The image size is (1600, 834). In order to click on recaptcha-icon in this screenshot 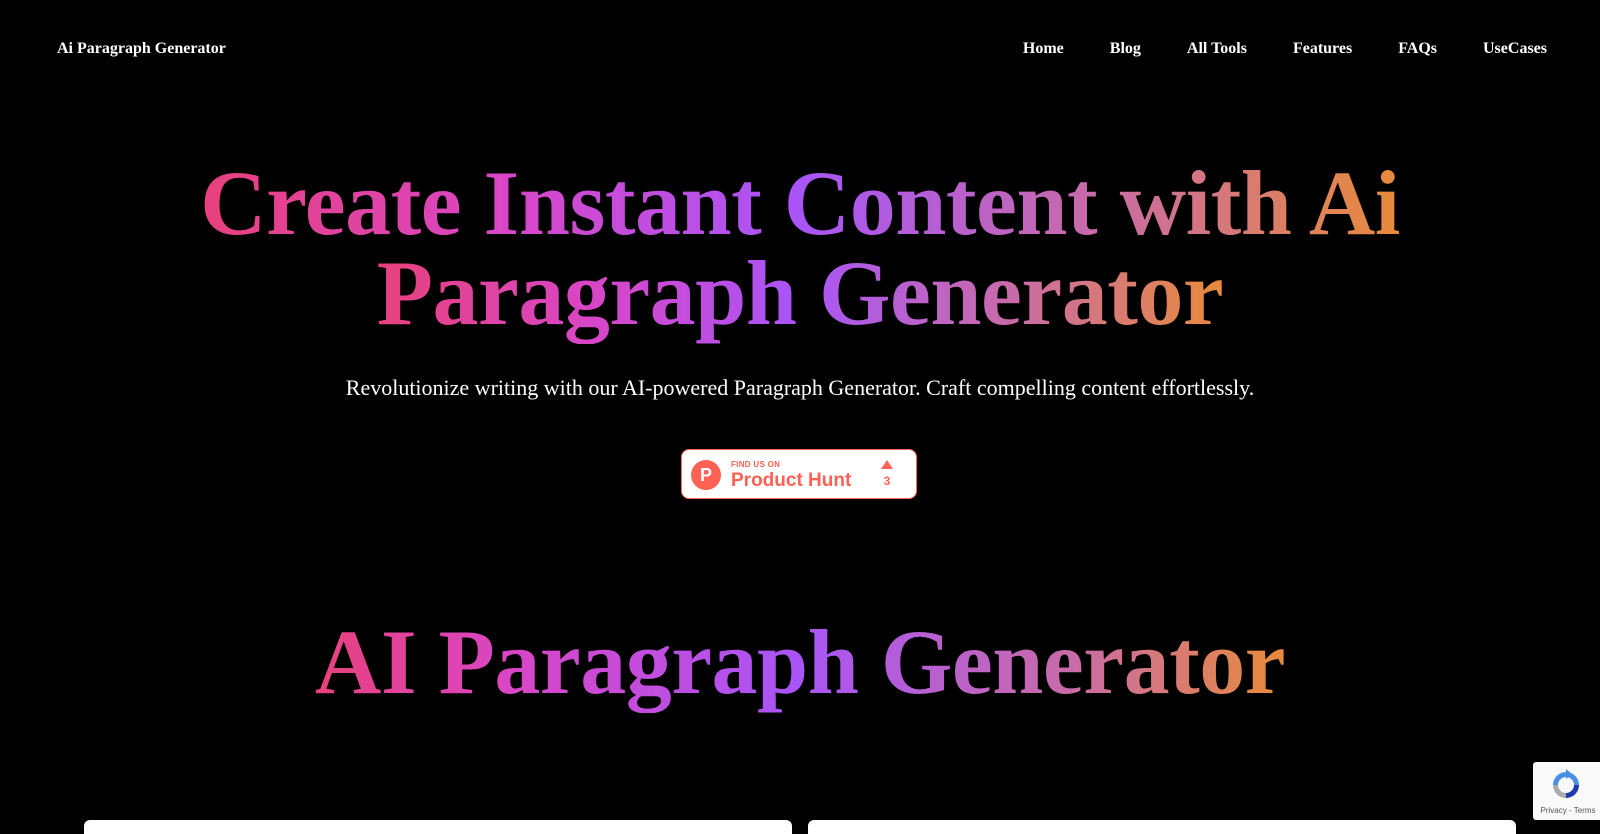, I will do `click(1566, 783)`.